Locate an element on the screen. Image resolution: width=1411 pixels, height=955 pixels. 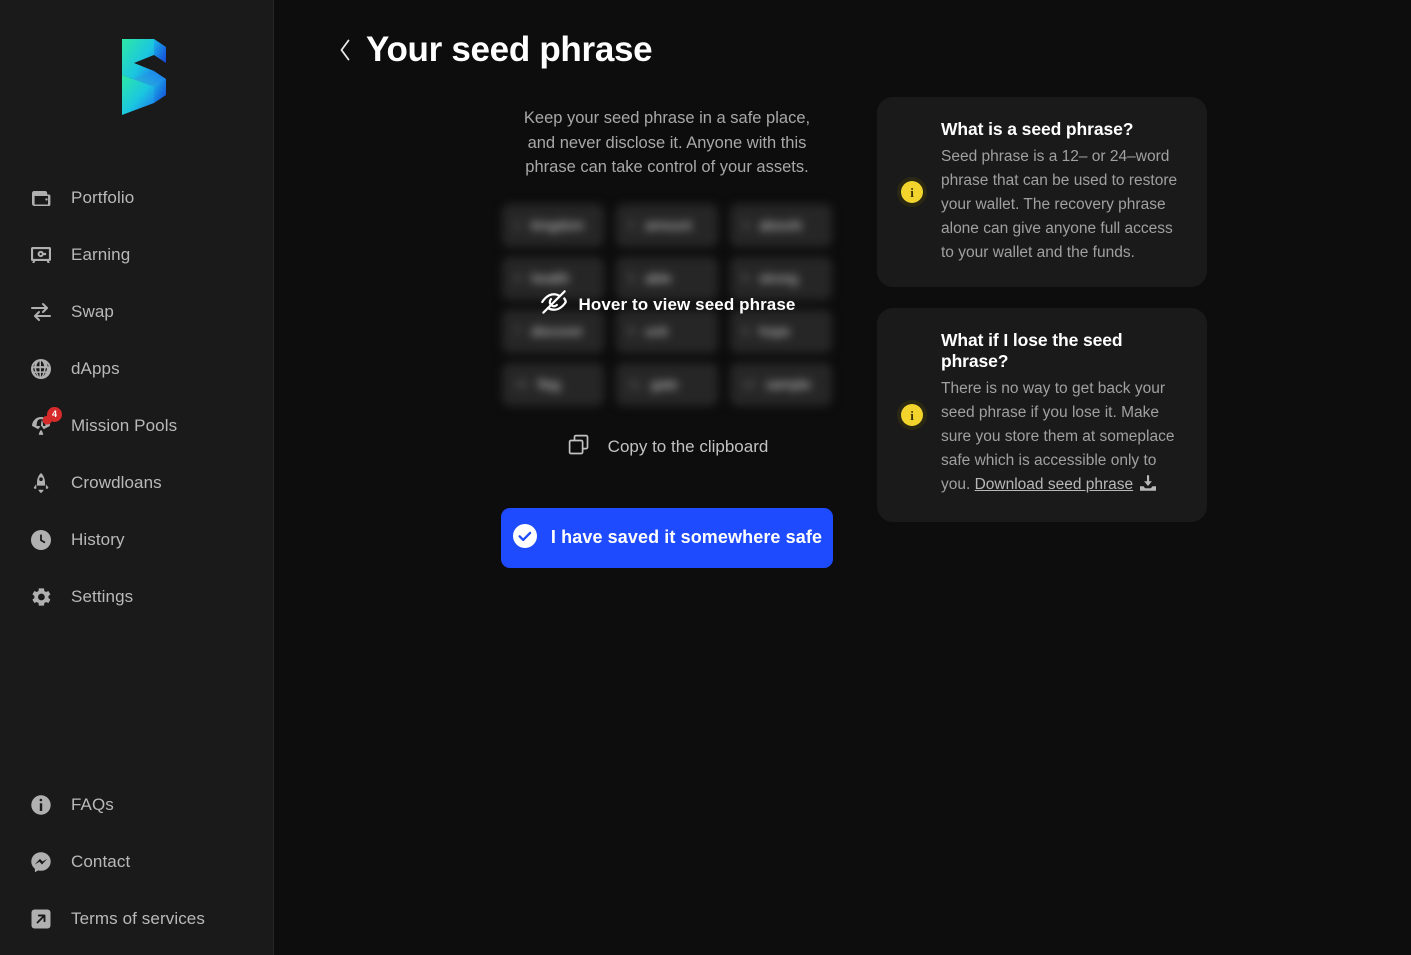
safe-box-icon is located at coordinates (41, 255).